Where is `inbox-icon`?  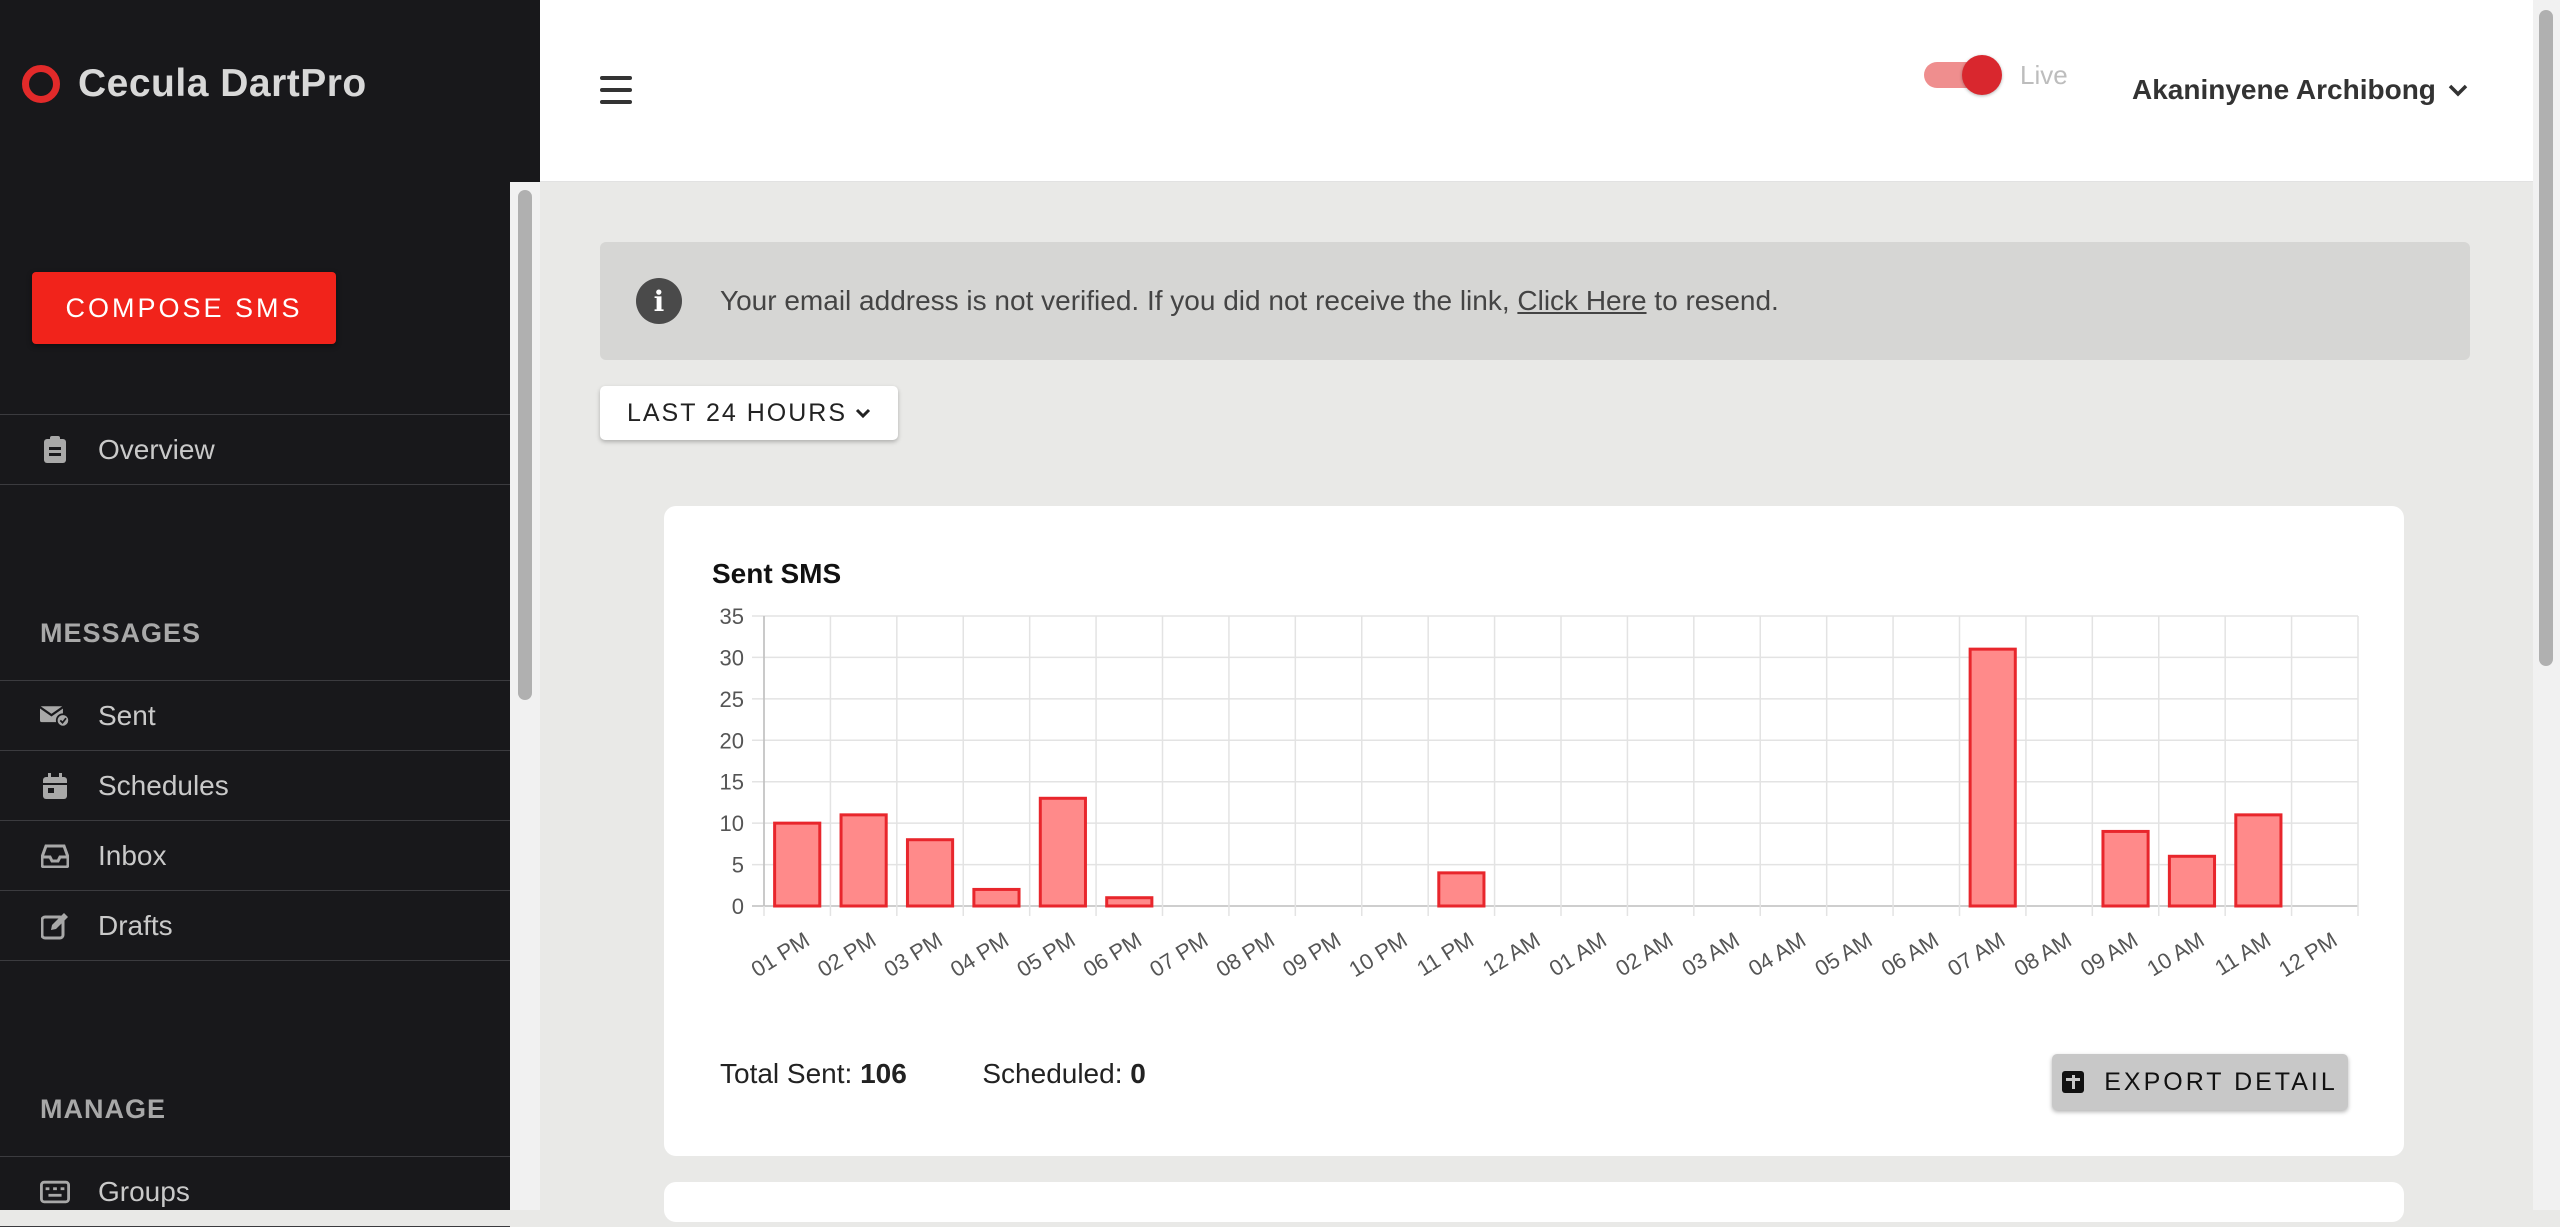
inbox-icon is located at coordinates (55, 856).